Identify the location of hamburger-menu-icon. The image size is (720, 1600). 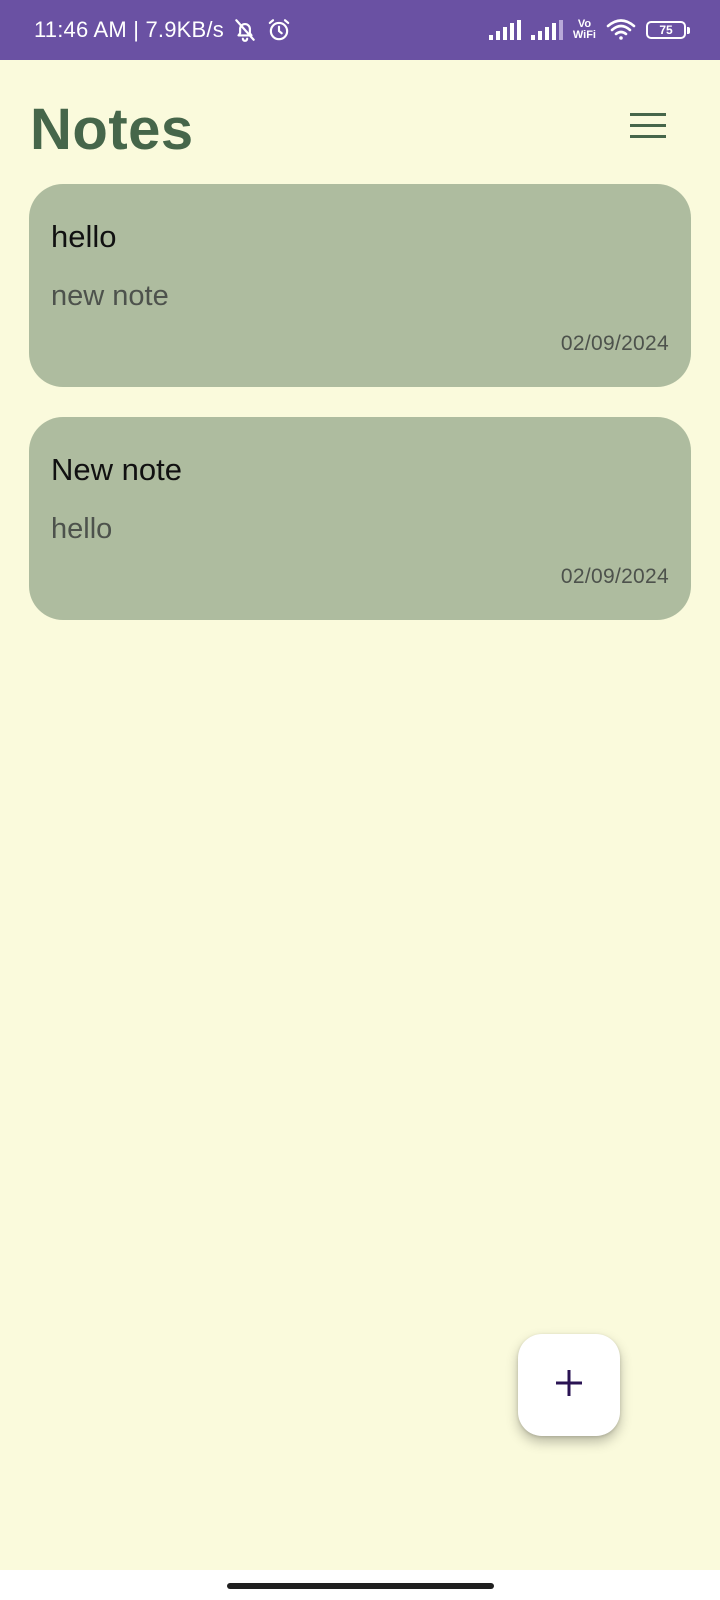
(648, 128).